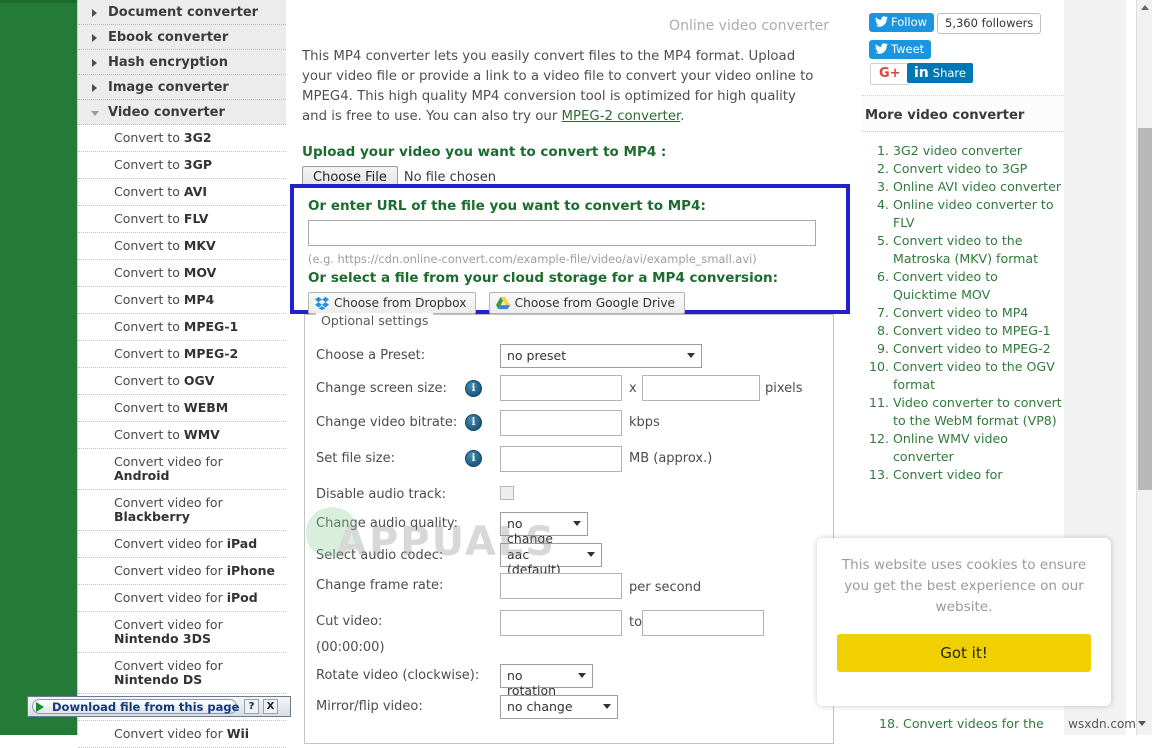  Describe the element at coordinates (182, 354) in the screenshot. I see `sidebar-item-mpeg-2: Convert to MPEG-2` at that location.